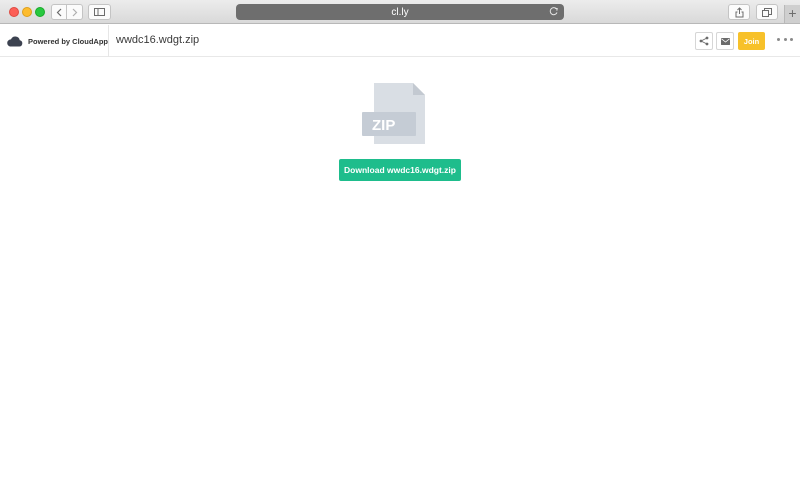 The height and width of the screenshot is (504, 800). I want to click on sidebar-toggle-button, so click(99, 12).